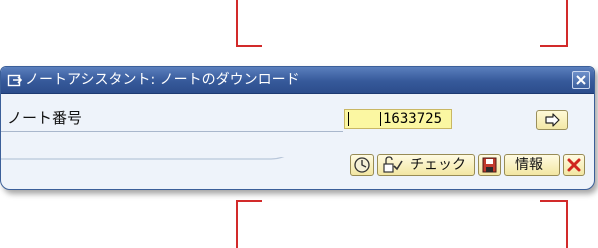 This screenshot has height=248, width=598. I want to click on arrow-right-icon, so click(552, 120).